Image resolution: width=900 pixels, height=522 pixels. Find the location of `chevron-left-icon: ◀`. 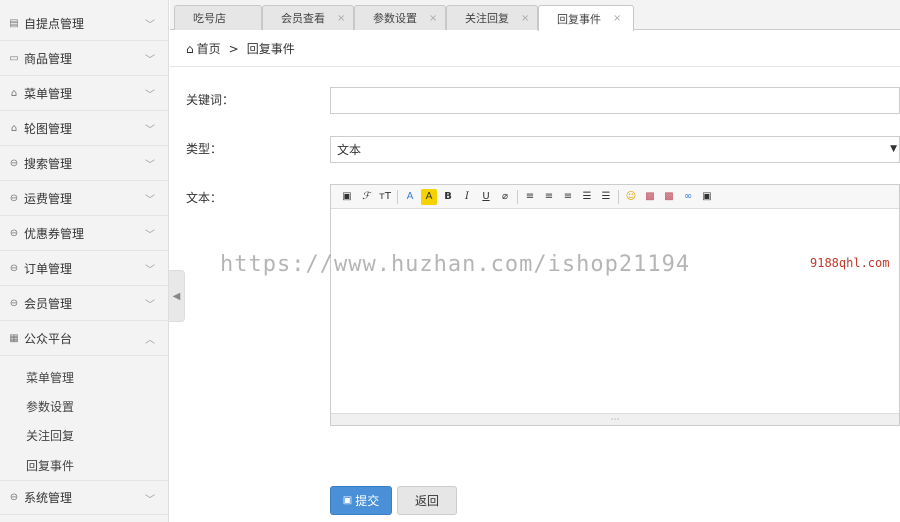

chevron-left-icon: ◀ is located at coordinates (176, 296).